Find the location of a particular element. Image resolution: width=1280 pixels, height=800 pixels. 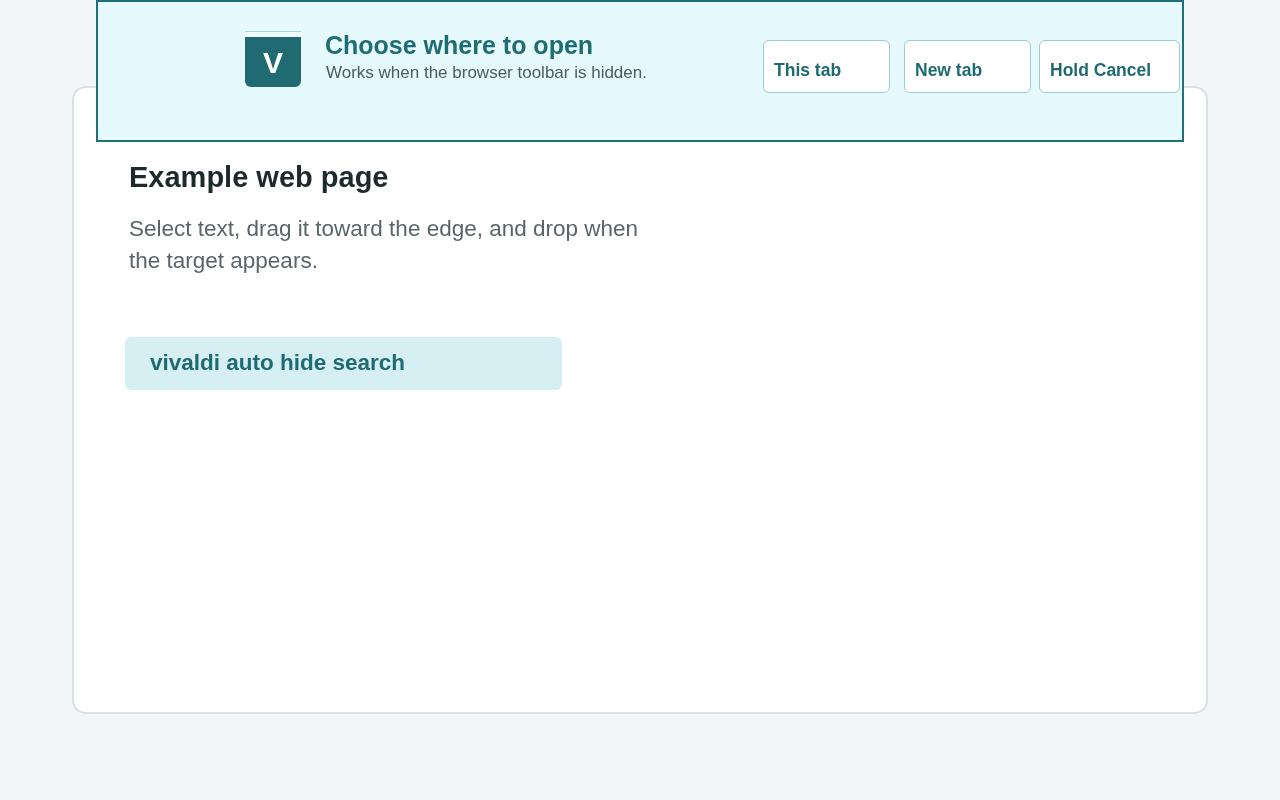

selected-text: vivaldi auto hide search is located at coordinates (343, 363).